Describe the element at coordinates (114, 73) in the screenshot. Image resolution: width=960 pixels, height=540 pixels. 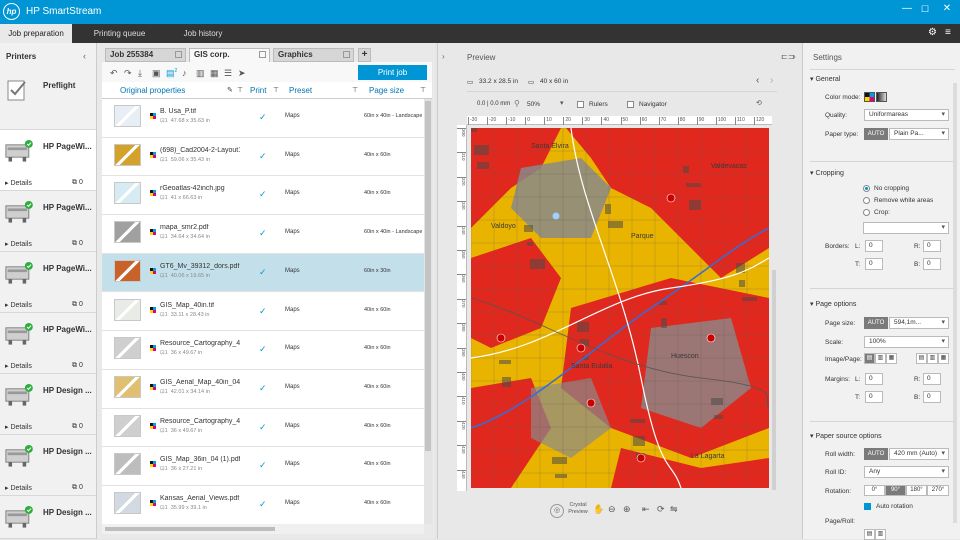
I see `undo-icon: ↶` at that location.